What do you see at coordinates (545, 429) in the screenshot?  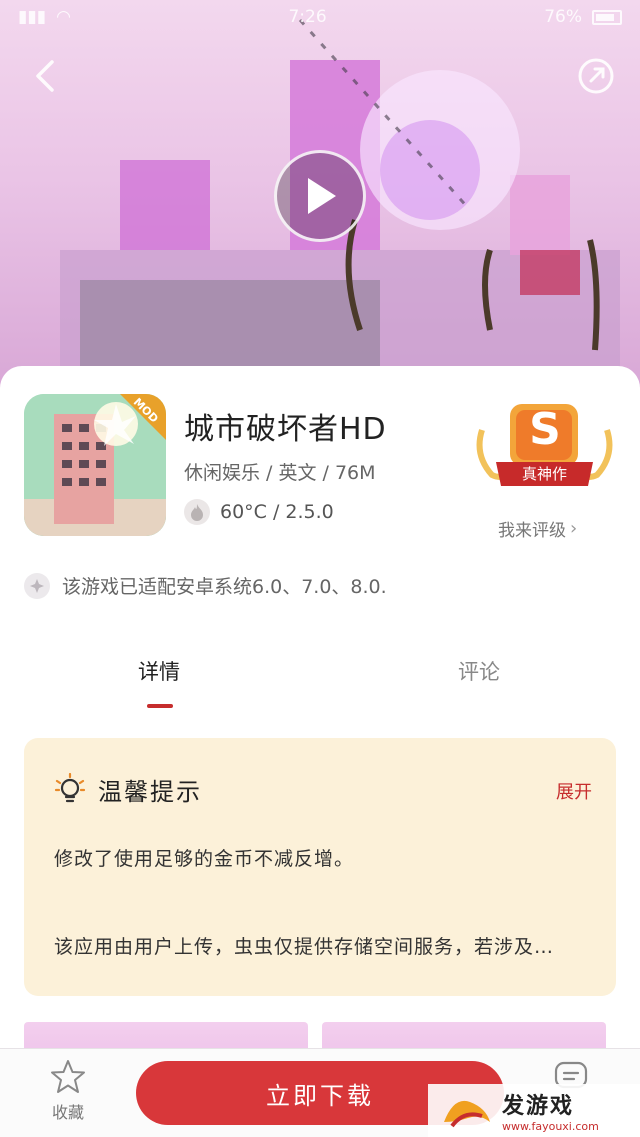 I see `rating-grade: S` at bounding box center [545, 429].